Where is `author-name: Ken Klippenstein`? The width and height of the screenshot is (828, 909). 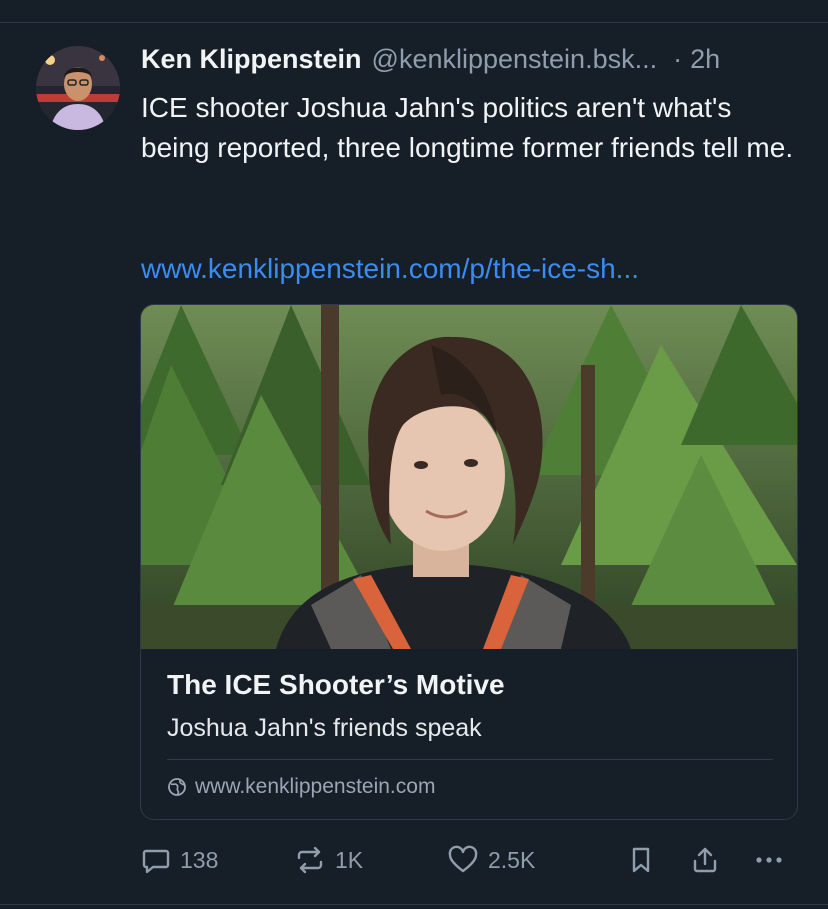 author-name: Ken Klippenstein is located at coordinates (251, 59).